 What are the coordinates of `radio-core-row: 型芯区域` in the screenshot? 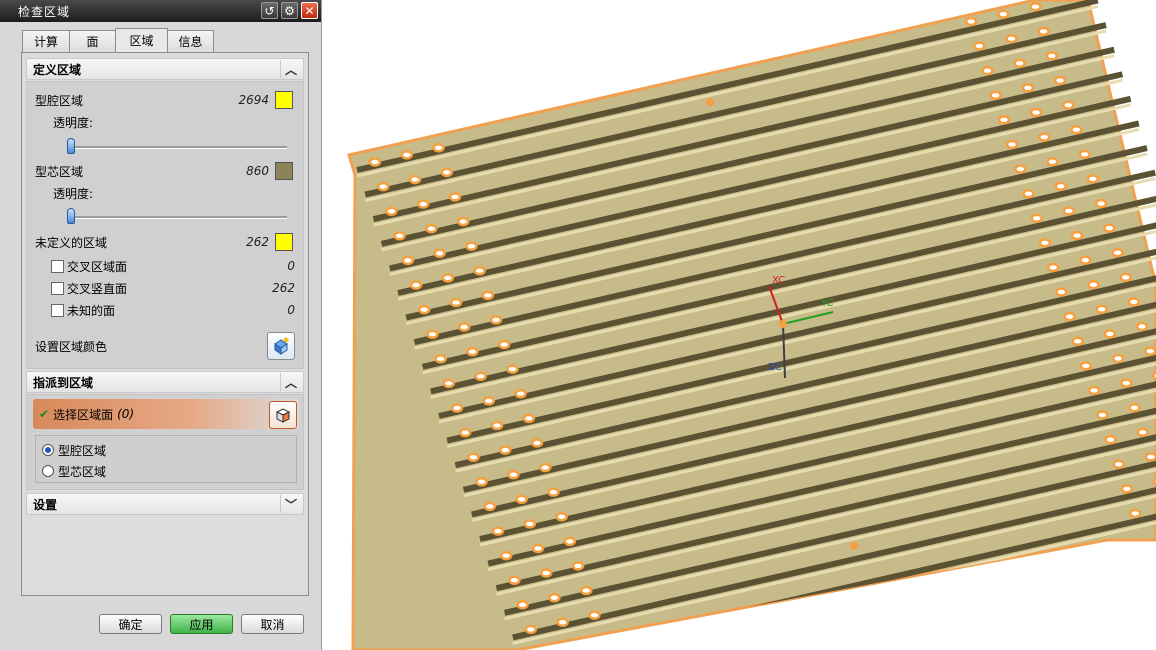 It's located at (165, 471).